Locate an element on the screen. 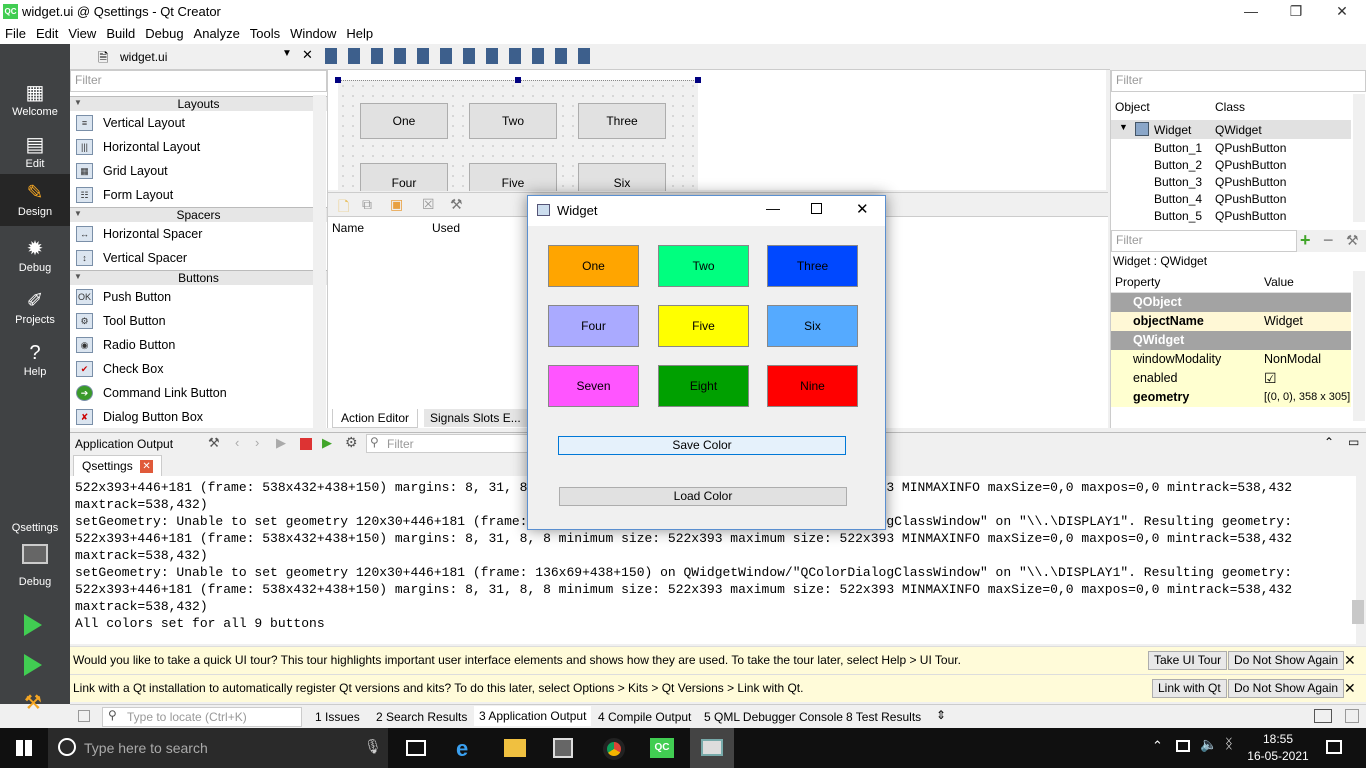 This screenshot has width=1366, height=768. pane-compile-output: 4 Compile Output is located at coordinates (644, 717).